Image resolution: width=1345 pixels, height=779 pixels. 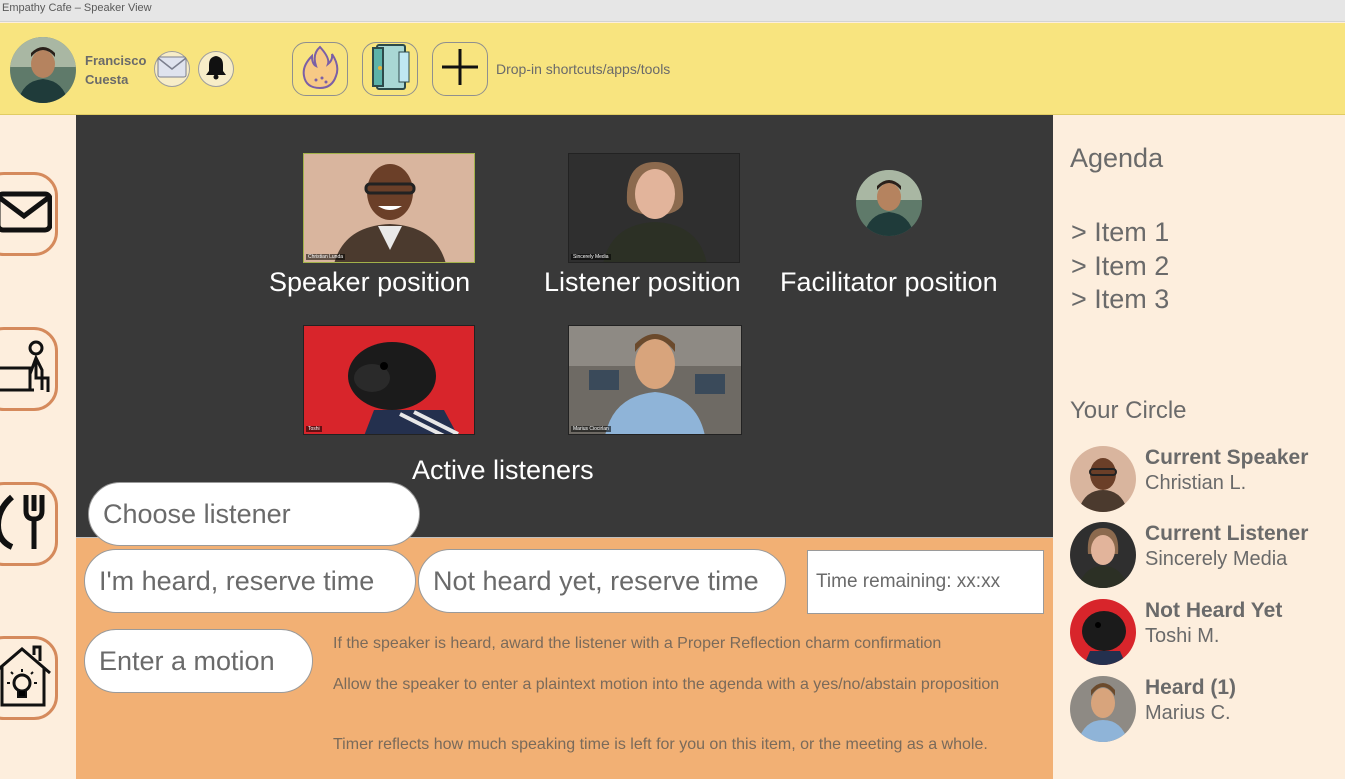 I want to click on member-role: Current Listener, so click(x=1227, y=533).